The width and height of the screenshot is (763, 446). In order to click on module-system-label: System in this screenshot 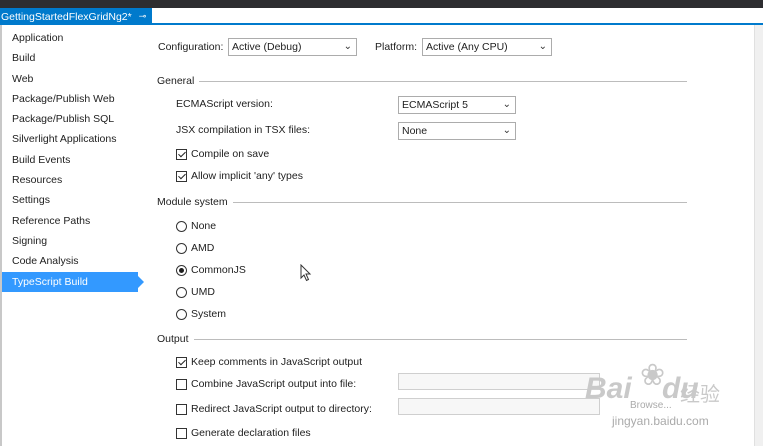, I will do `click(209, 314)`.